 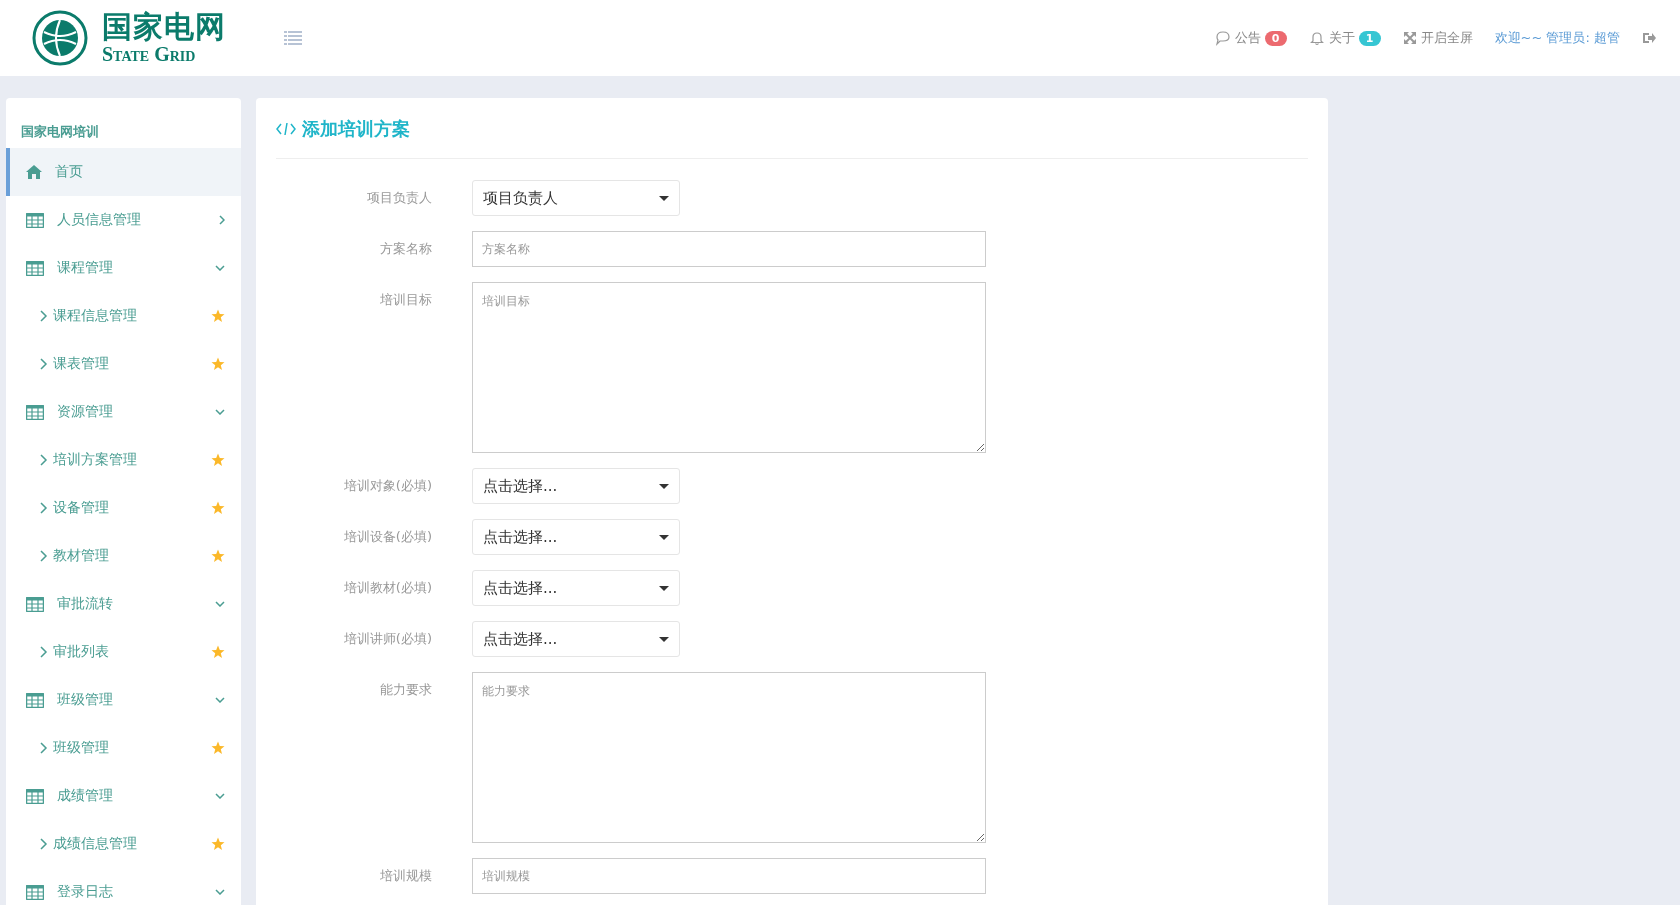 What do you see at coordinates (1275, 38) in the screenshot?
I see `count-badge: 0` at bounding box center [1275, 38].